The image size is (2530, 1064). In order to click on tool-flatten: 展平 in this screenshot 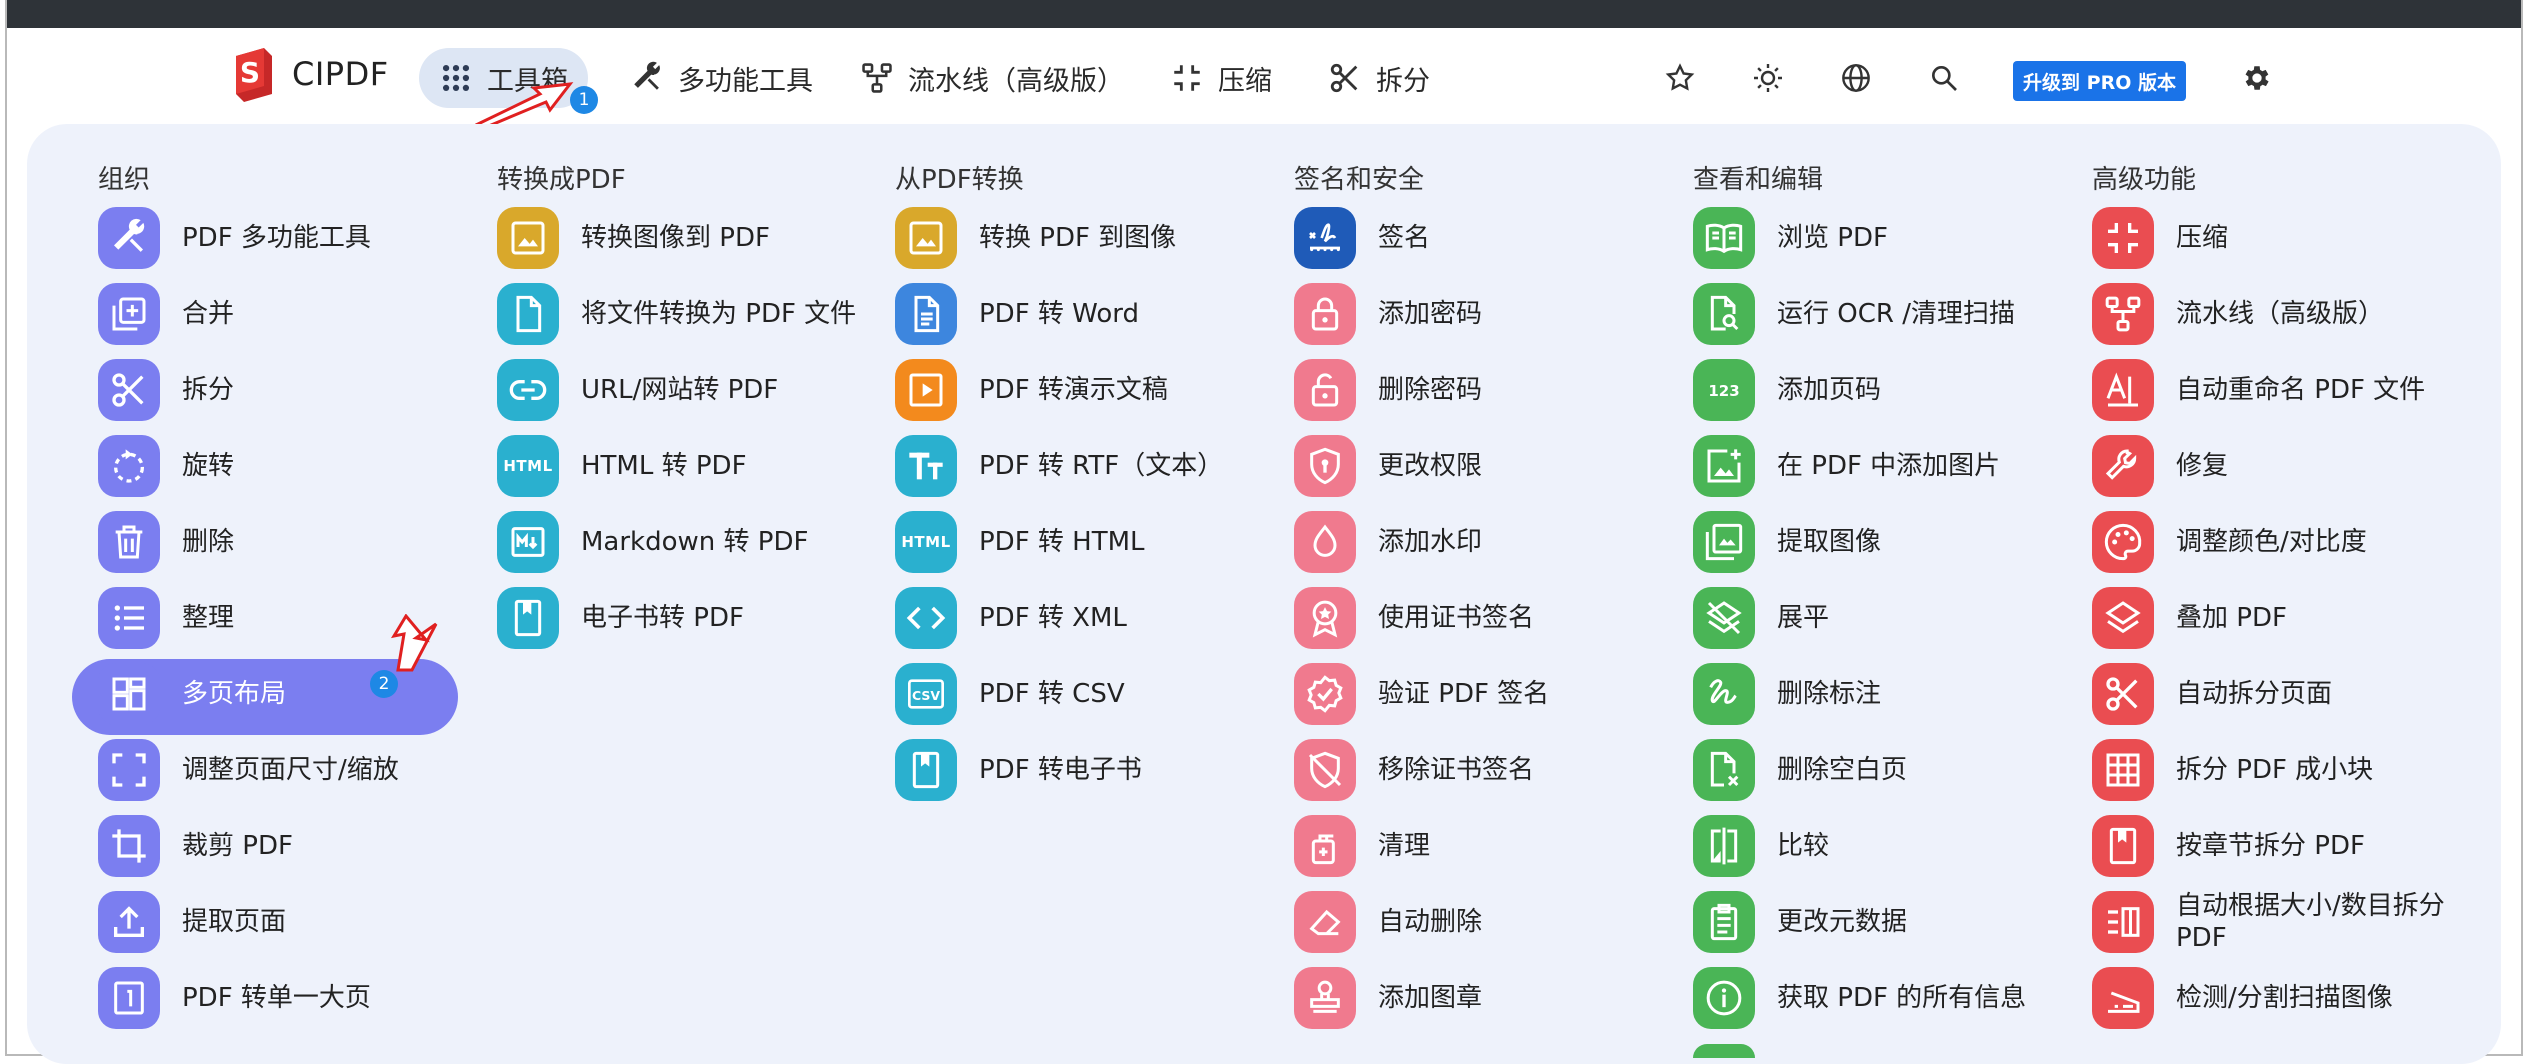, I will do `click(1859, 618)`.